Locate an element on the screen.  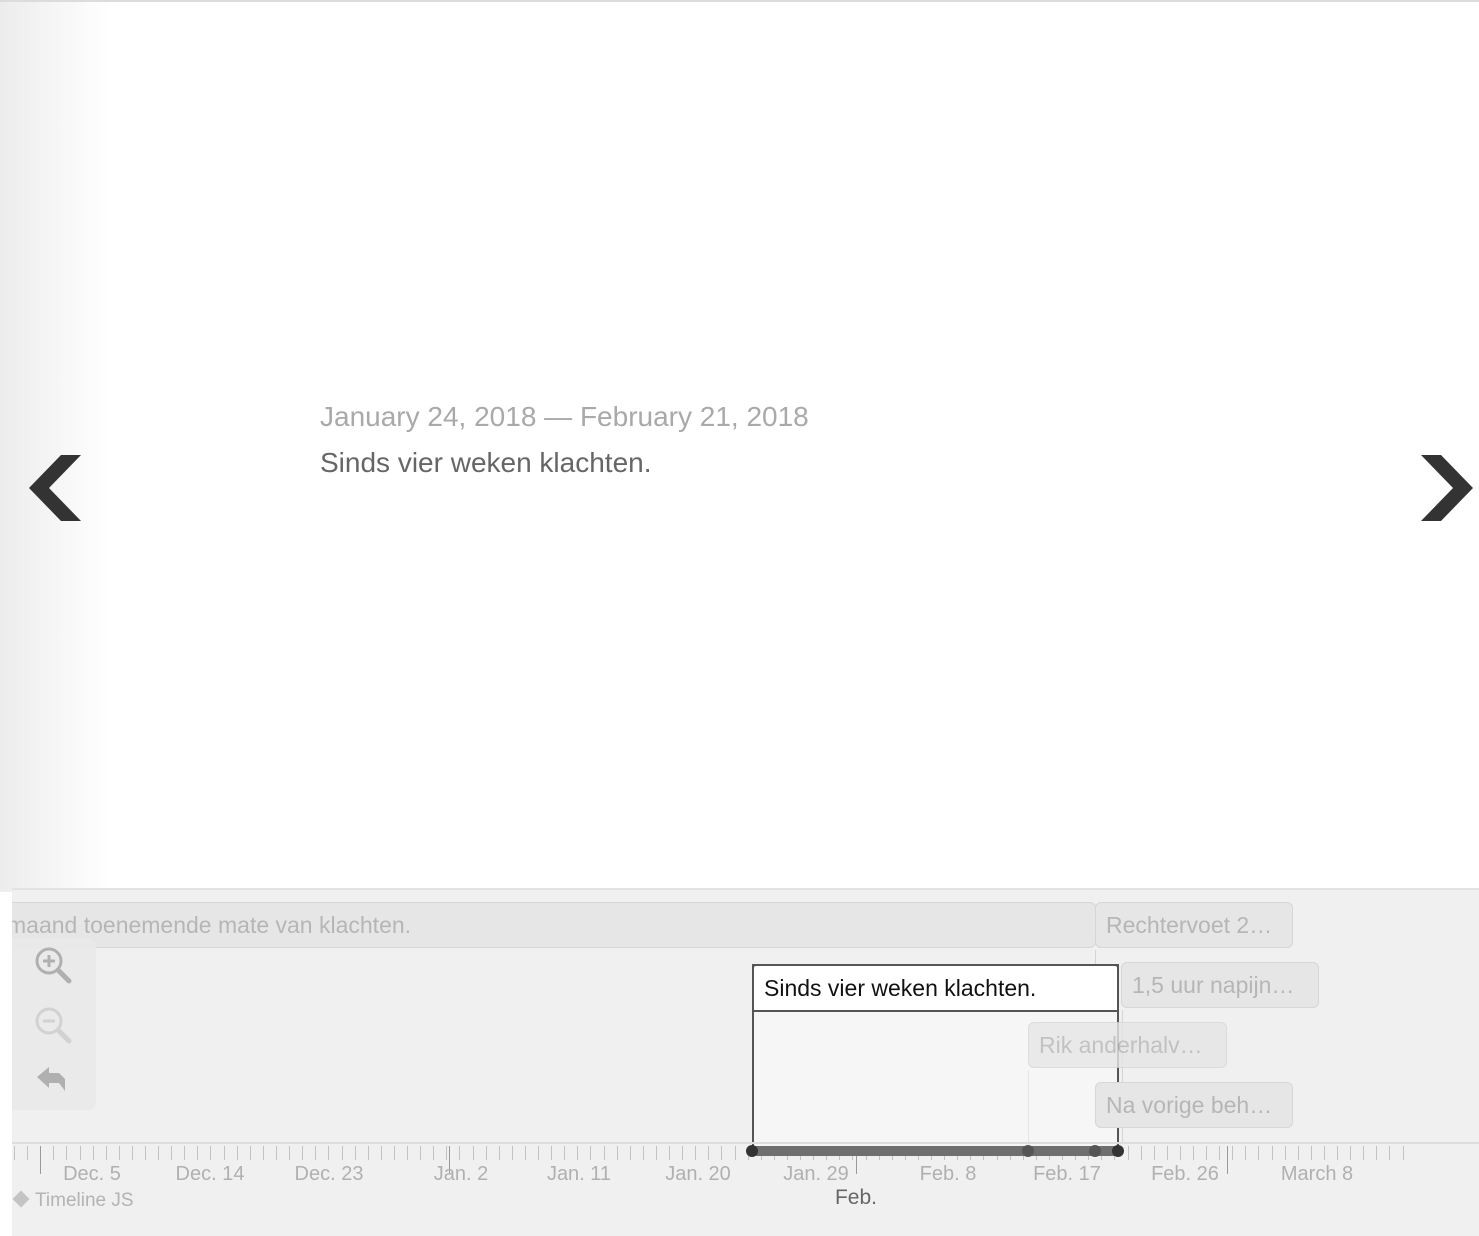
time-span-start-dot is located at coordinates (752, 1151).